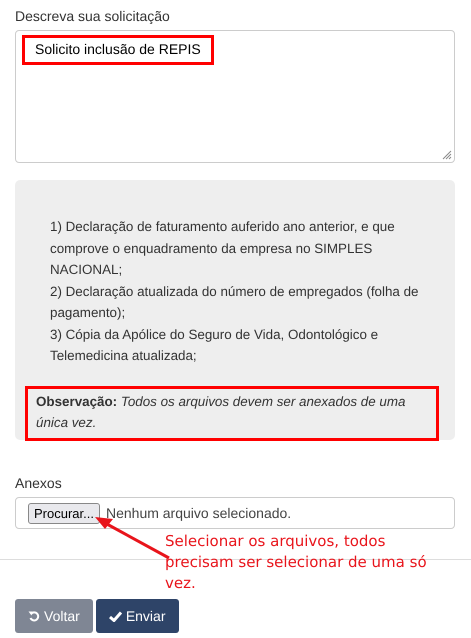 The width and height of the screenshot is (471, 638). What do you see at coordinates (215, 345) in the screenshot?
I see `requirement-text: 3) Cópia da Apólice do Seguro de Vida, Odontológico e Telemedicina atualizada;` at bounding box center [215, 345].